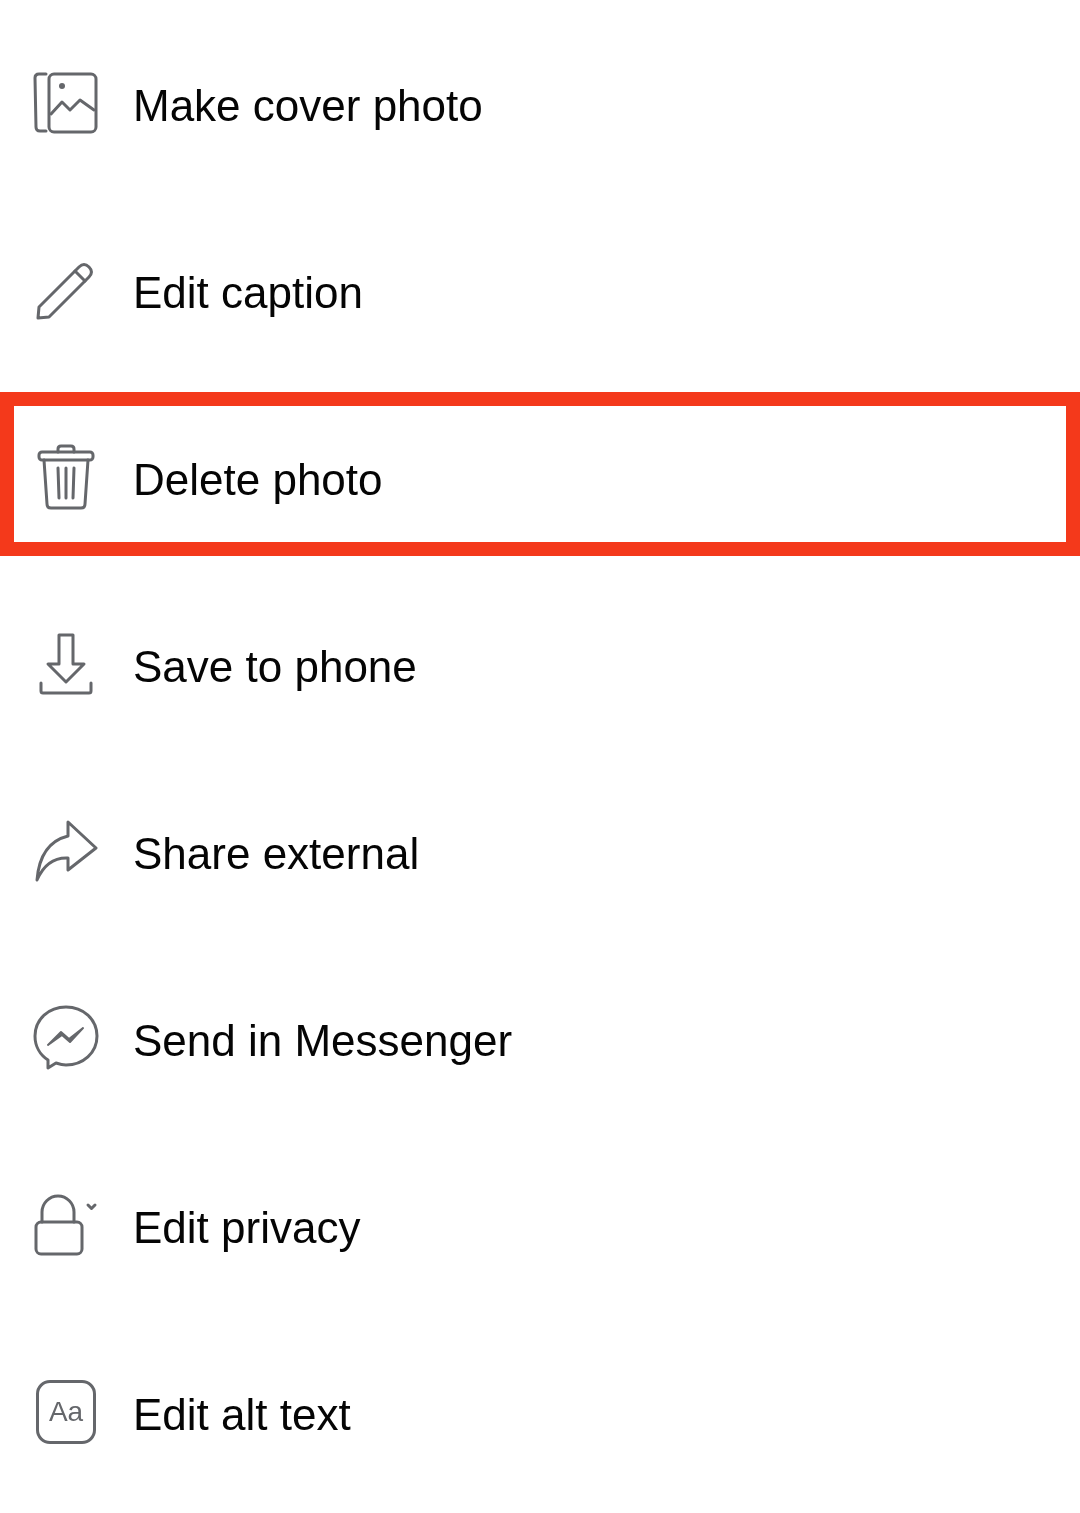  I want to click on text-format-icon: Aa, so click(66, 1412).